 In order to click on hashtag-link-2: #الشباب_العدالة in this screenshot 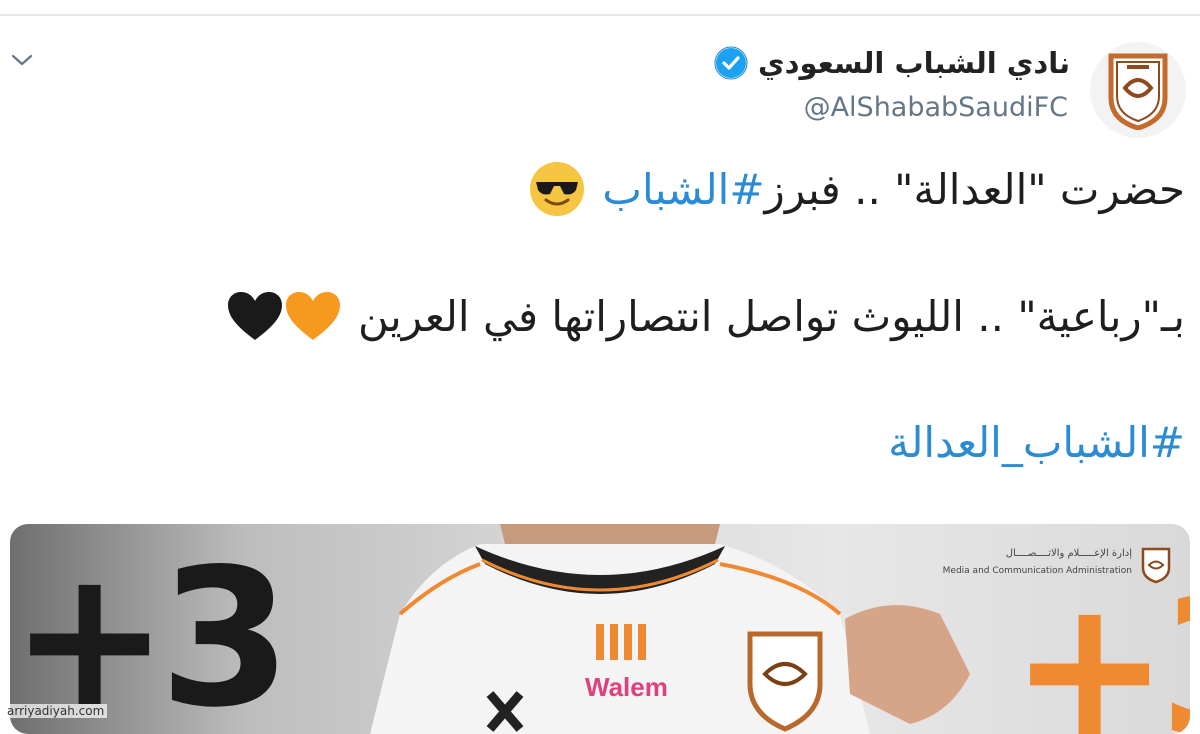, I will do `click(1036, 442)`.